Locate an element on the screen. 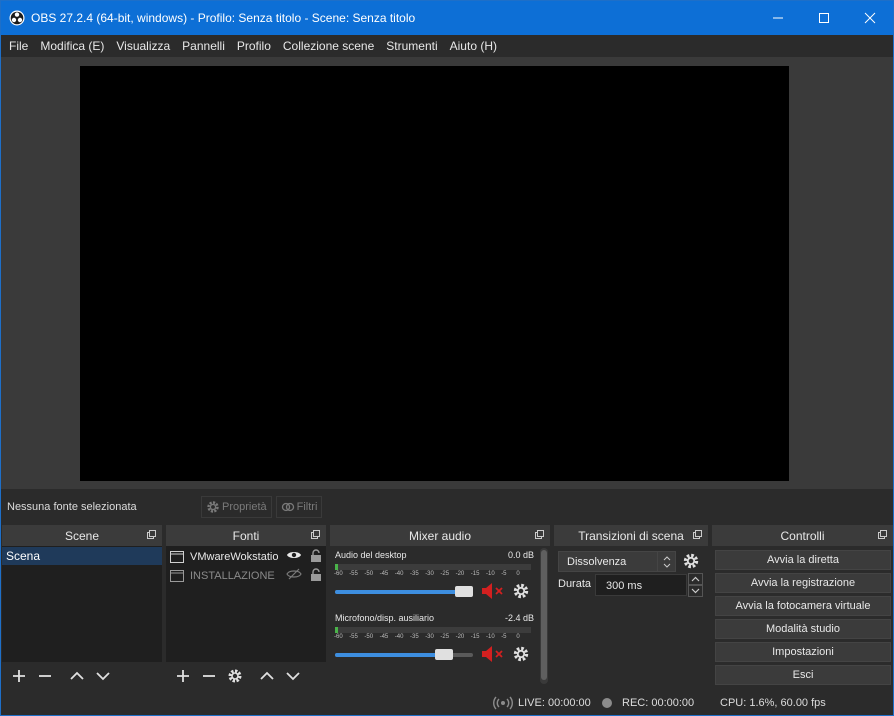 This screenshot has height=716, width=894. source-properties-button is located at coordinates (235, 676).